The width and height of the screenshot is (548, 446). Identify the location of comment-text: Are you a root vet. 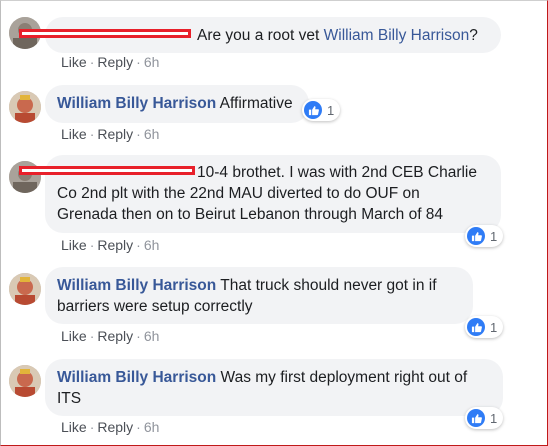
(260, 35).